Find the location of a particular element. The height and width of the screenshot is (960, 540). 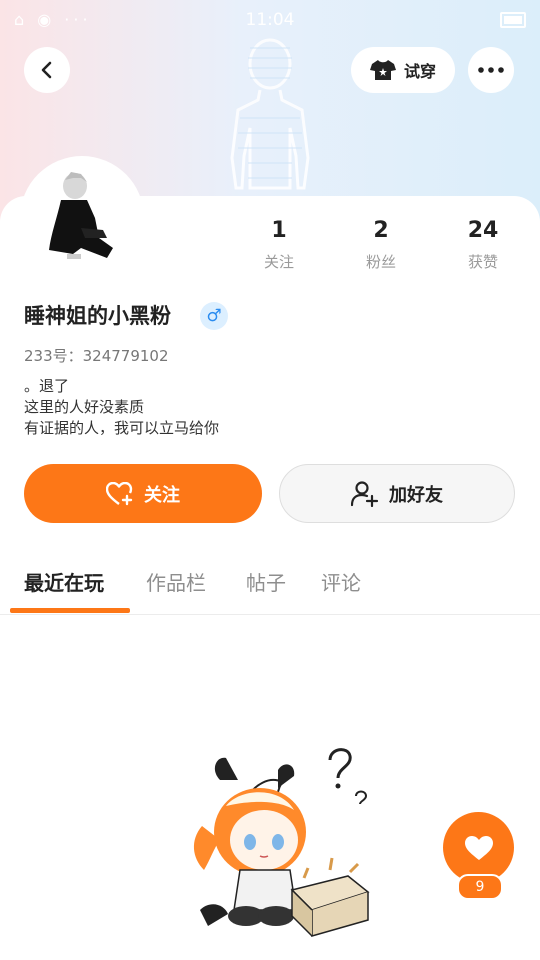

stat-following-value: 1 is located at coordinates (279, 230).